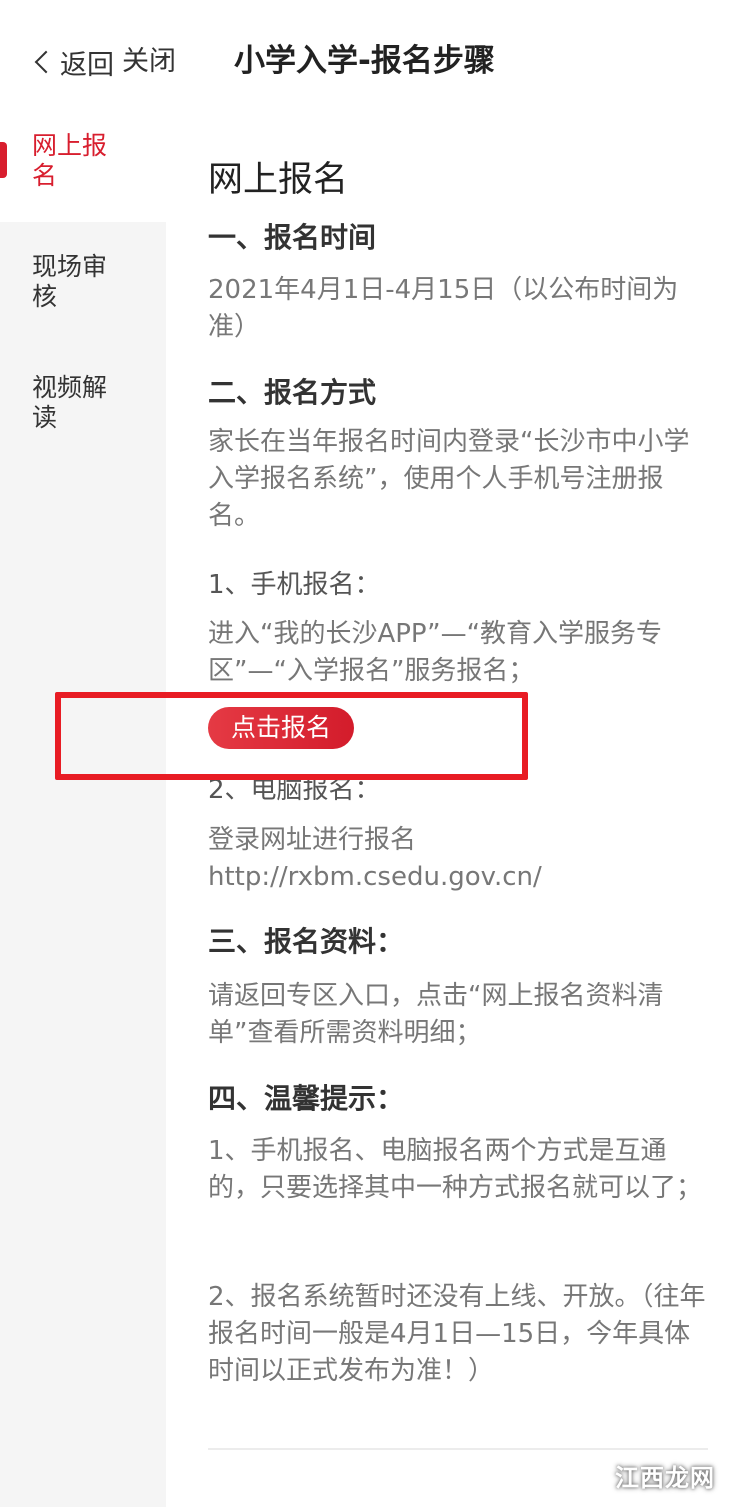 The image size is (745, 1507). Describe the element at coordinates (443, 308) in the screenshot. I see `section-time-body: 2021年4月1日-4月15日（以公布时间为准）` at that location.